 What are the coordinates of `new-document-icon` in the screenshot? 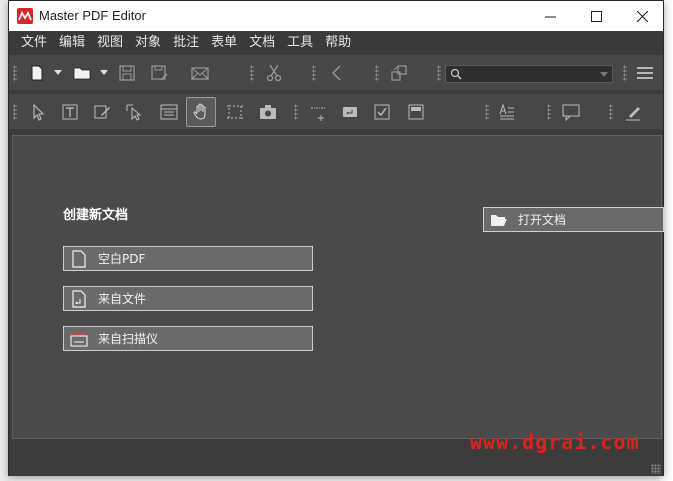 It's located at (37, 73).